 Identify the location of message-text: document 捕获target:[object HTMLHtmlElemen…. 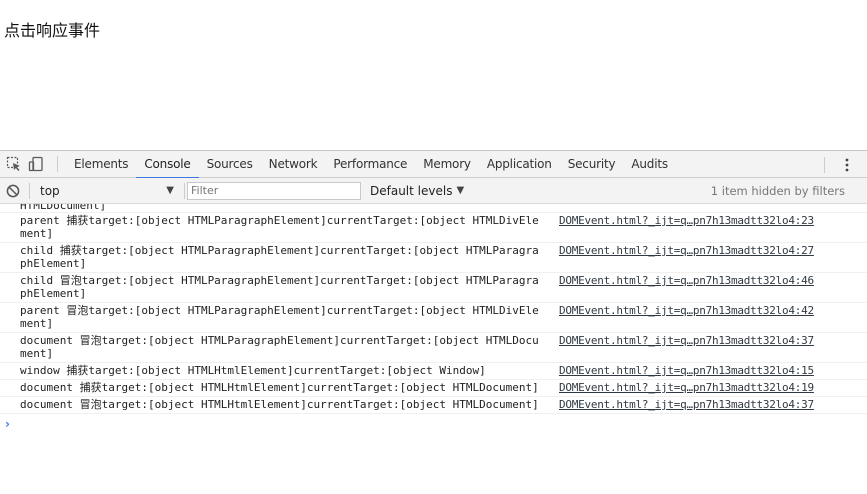
(280, 387).